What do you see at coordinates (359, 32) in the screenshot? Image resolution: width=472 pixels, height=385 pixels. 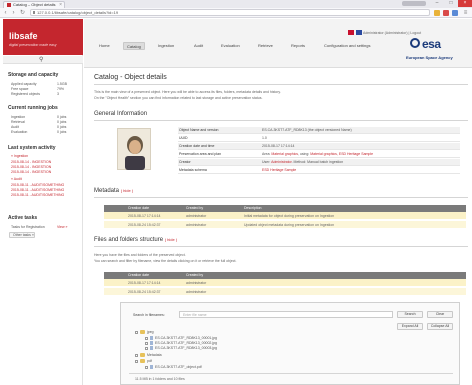 I see `flag-en-icon` at bounding box center [359, 32].